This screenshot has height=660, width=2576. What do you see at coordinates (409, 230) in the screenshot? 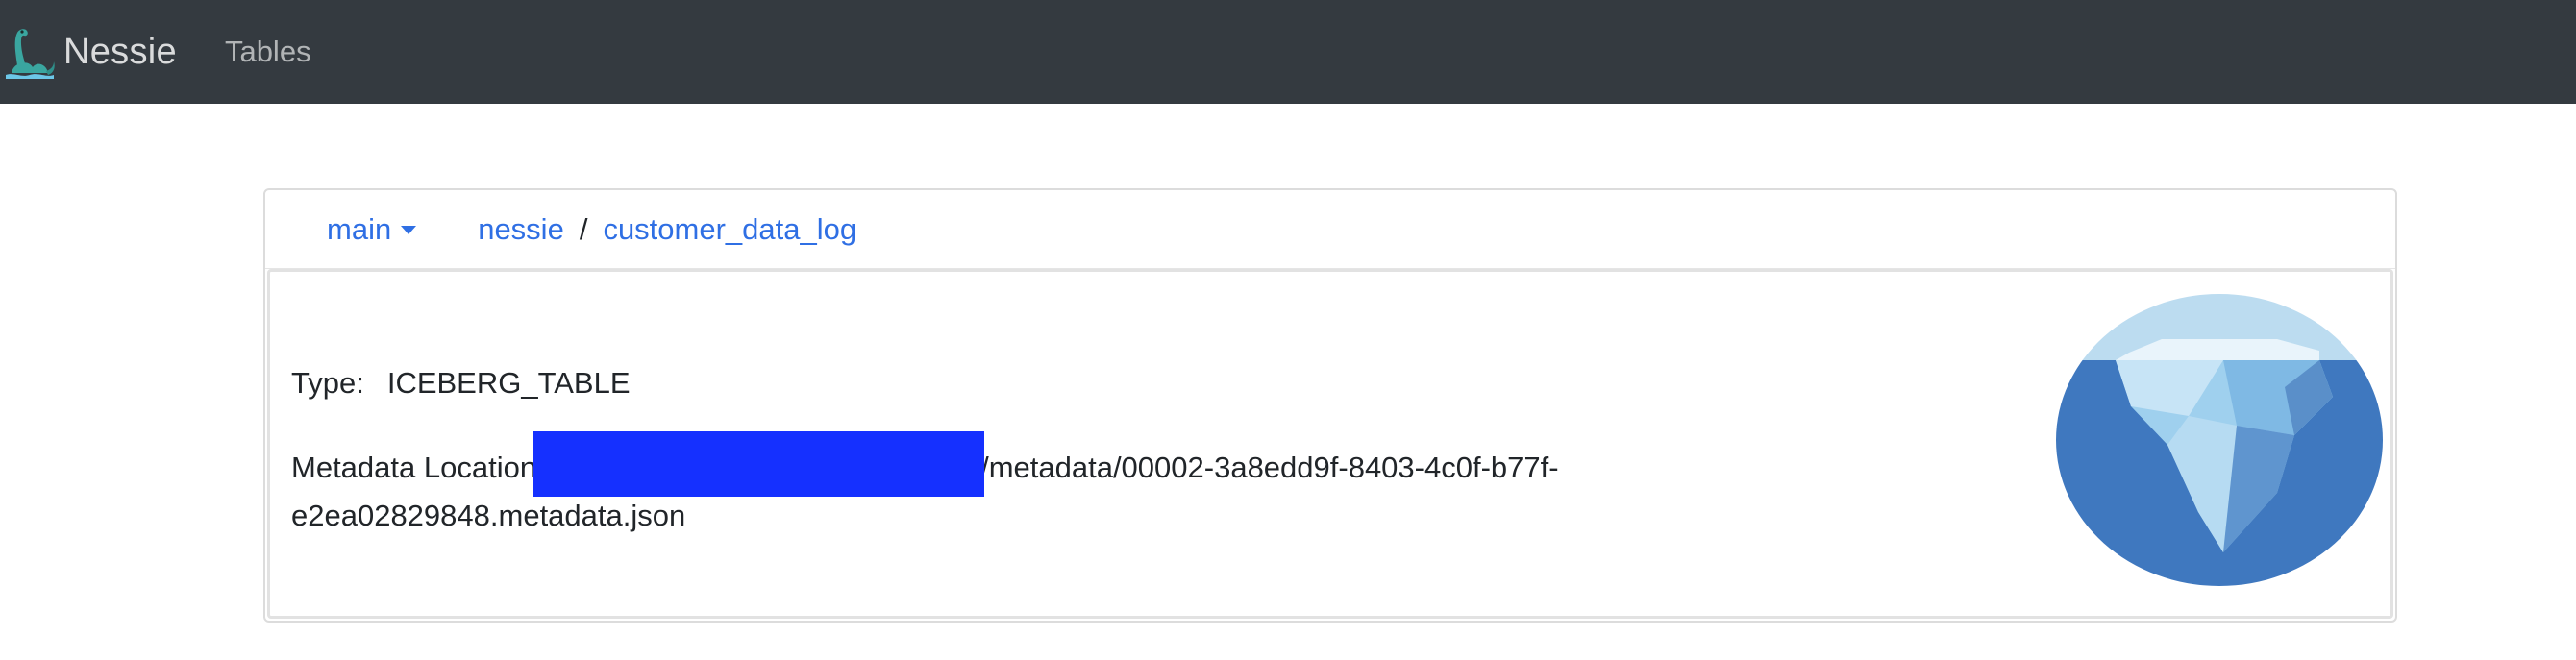
I see `caret-down-icon` at bounding box center [409, 230].